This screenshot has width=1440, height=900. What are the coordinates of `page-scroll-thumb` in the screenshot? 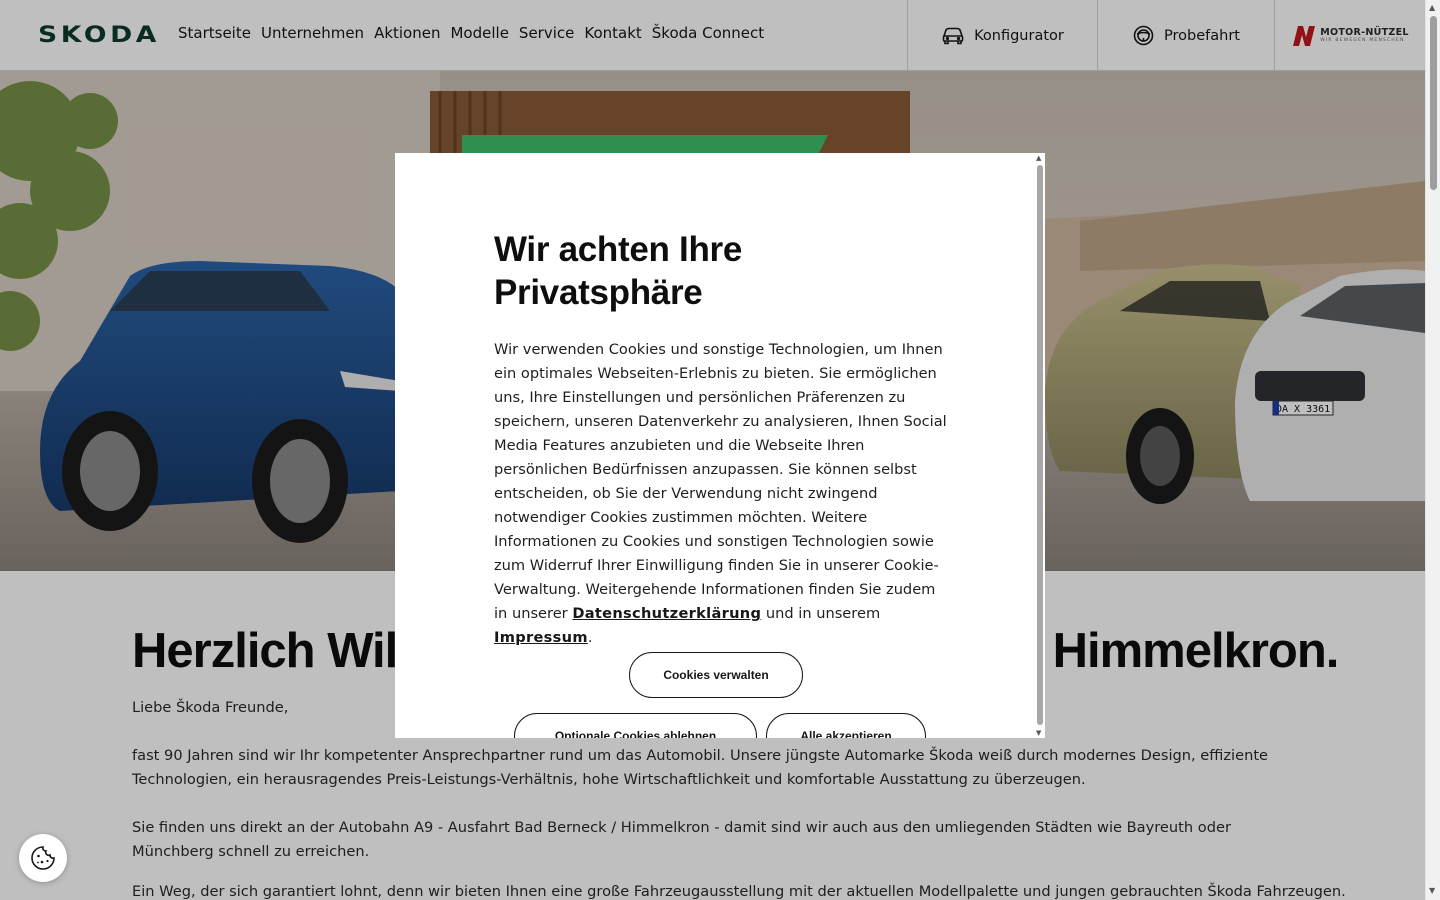 It's located at (1433, 103).